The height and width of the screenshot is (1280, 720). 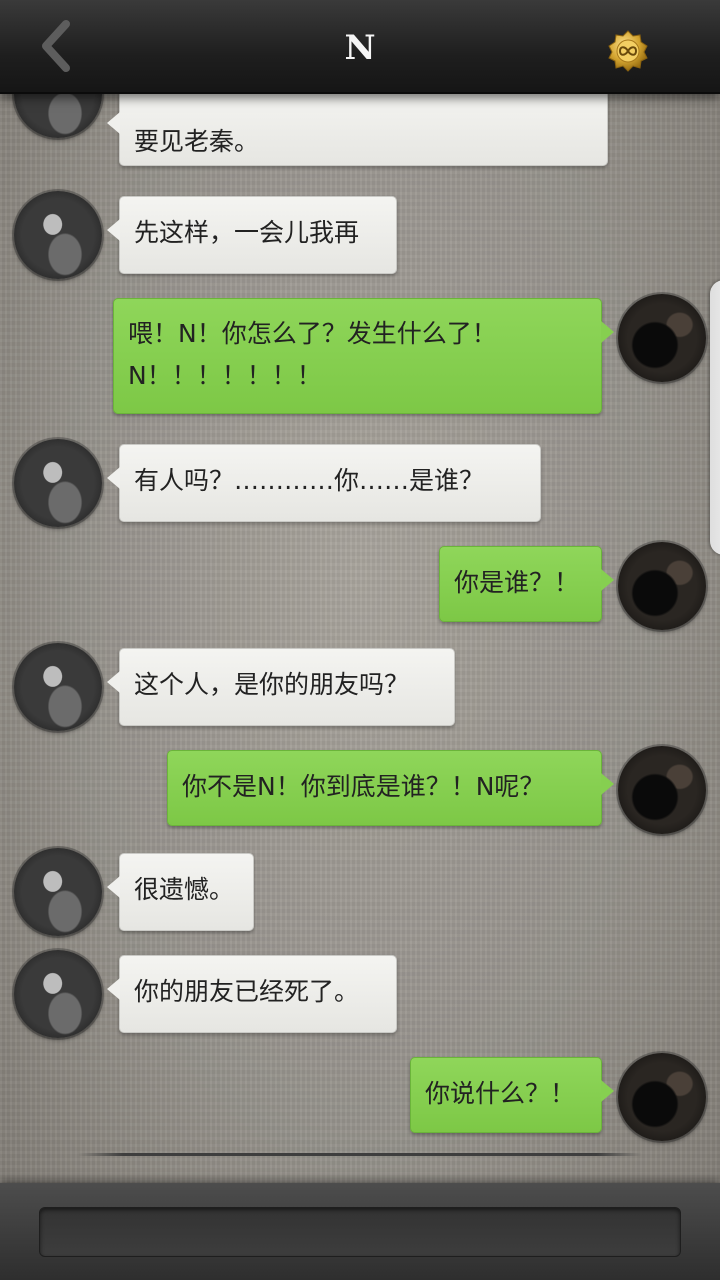 What do you see at coordinates (517, 582) in the screenshot?
I see `message-text: 你是谁？！` at bounding box center [517, 582].